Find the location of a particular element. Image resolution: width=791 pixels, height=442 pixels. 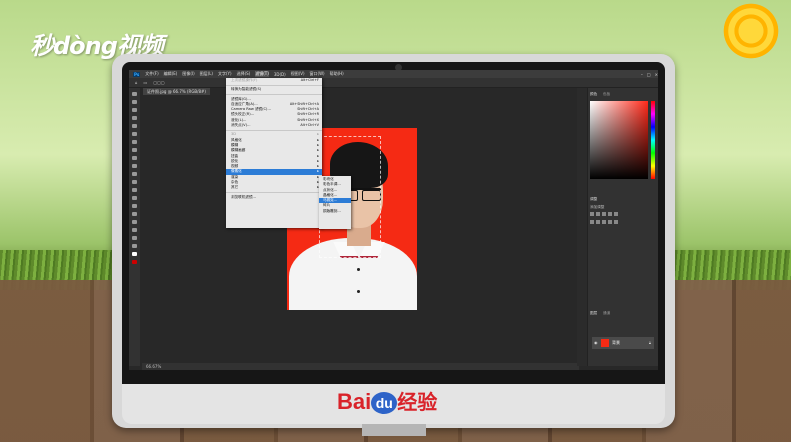

menu-item-label: 模糊画廊 is located at coordinates (238, 150).